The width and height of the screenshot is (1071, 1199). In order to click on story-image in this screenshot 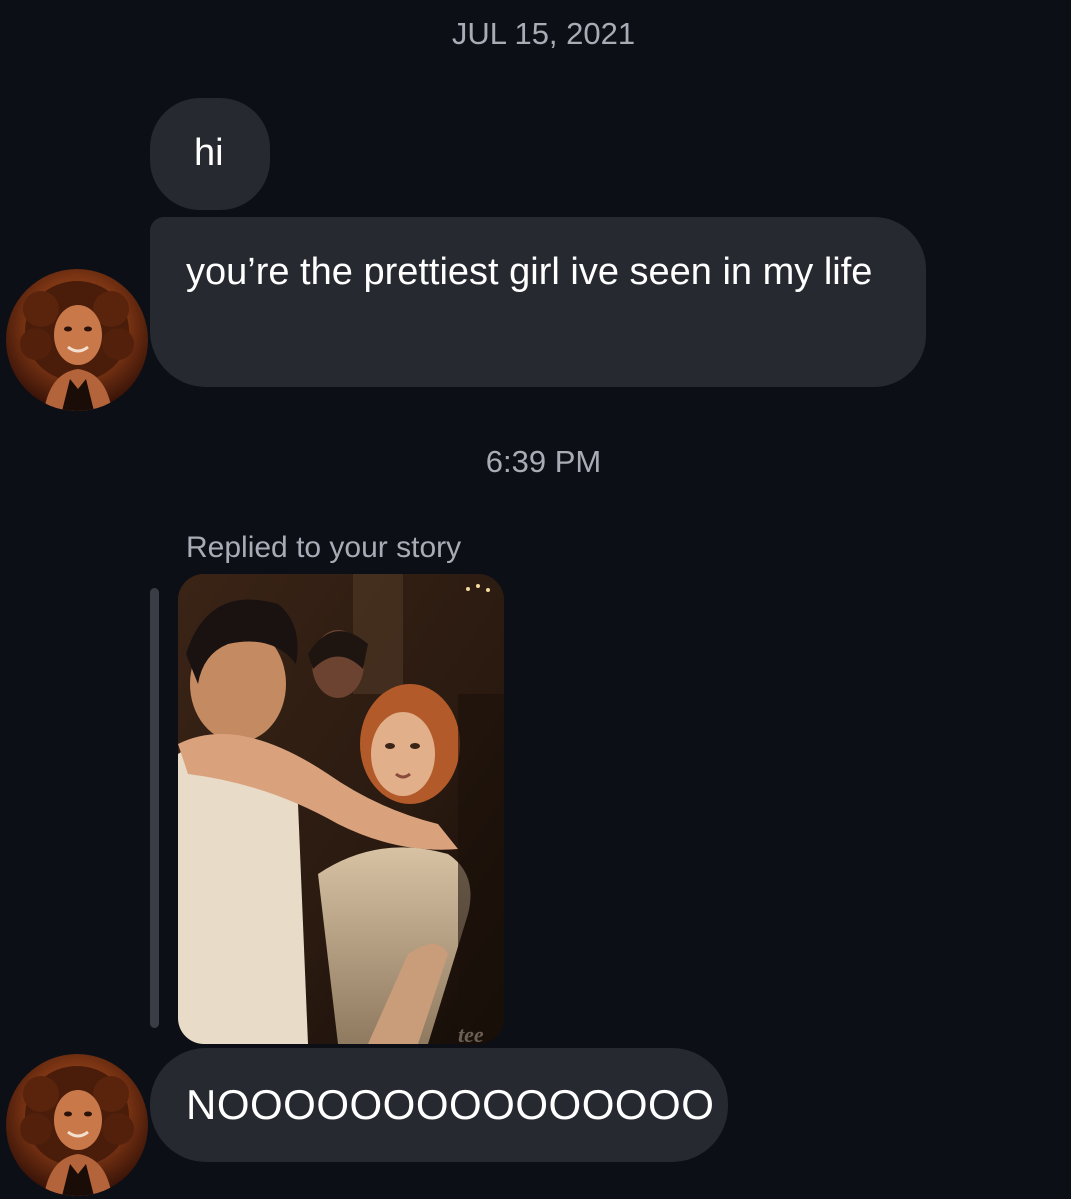, I will do `click(341, 809)`.